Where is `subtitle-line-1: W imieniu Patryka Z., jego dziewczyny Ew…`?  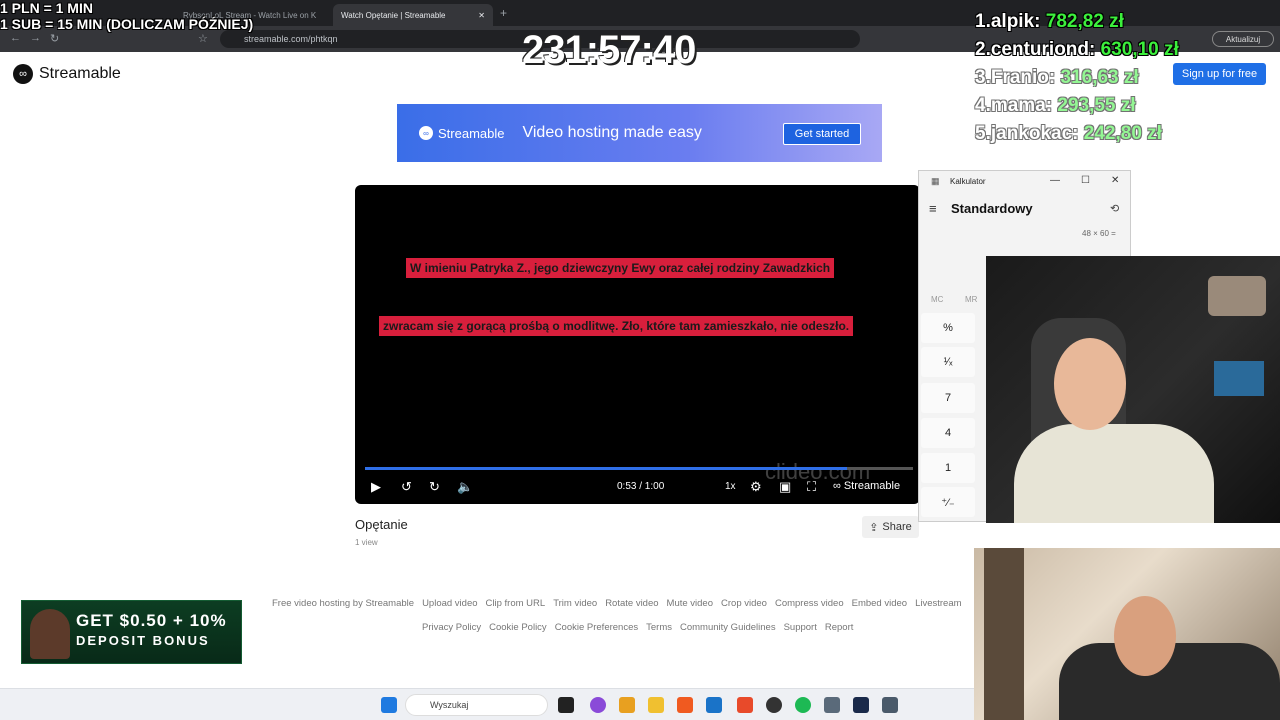
subtitle-line-1: W imieniu Patryka Z., jego dziewczyny Ew… is located at coordinates (620, 268).